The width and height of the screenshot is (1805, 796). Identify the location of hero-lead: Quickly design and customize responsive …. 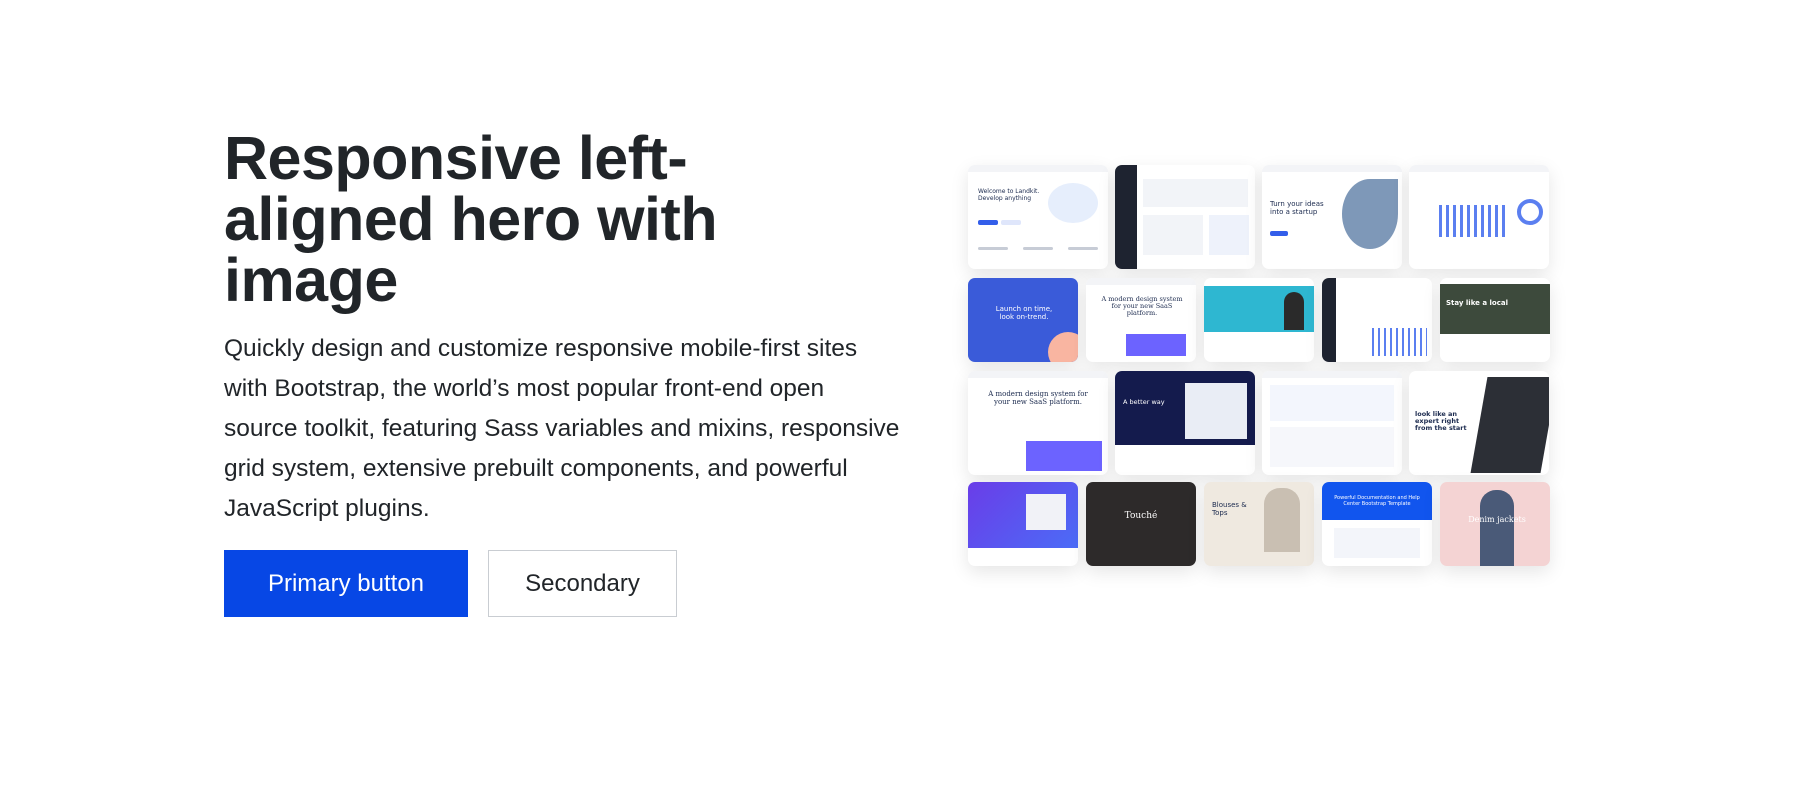
(562, 428).